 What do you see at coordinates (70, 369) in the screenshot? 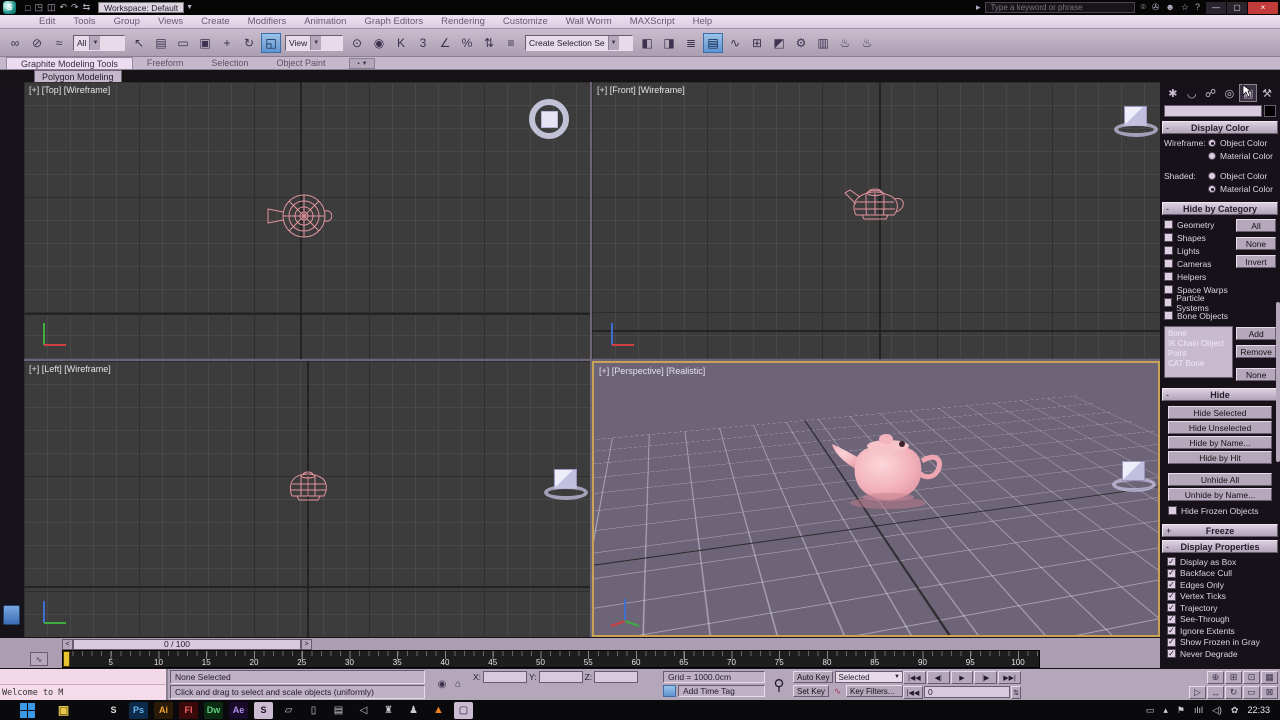
I see `viewport-left-label: [+] [Left] [Wireframe]` at bounding box center [70, 369].